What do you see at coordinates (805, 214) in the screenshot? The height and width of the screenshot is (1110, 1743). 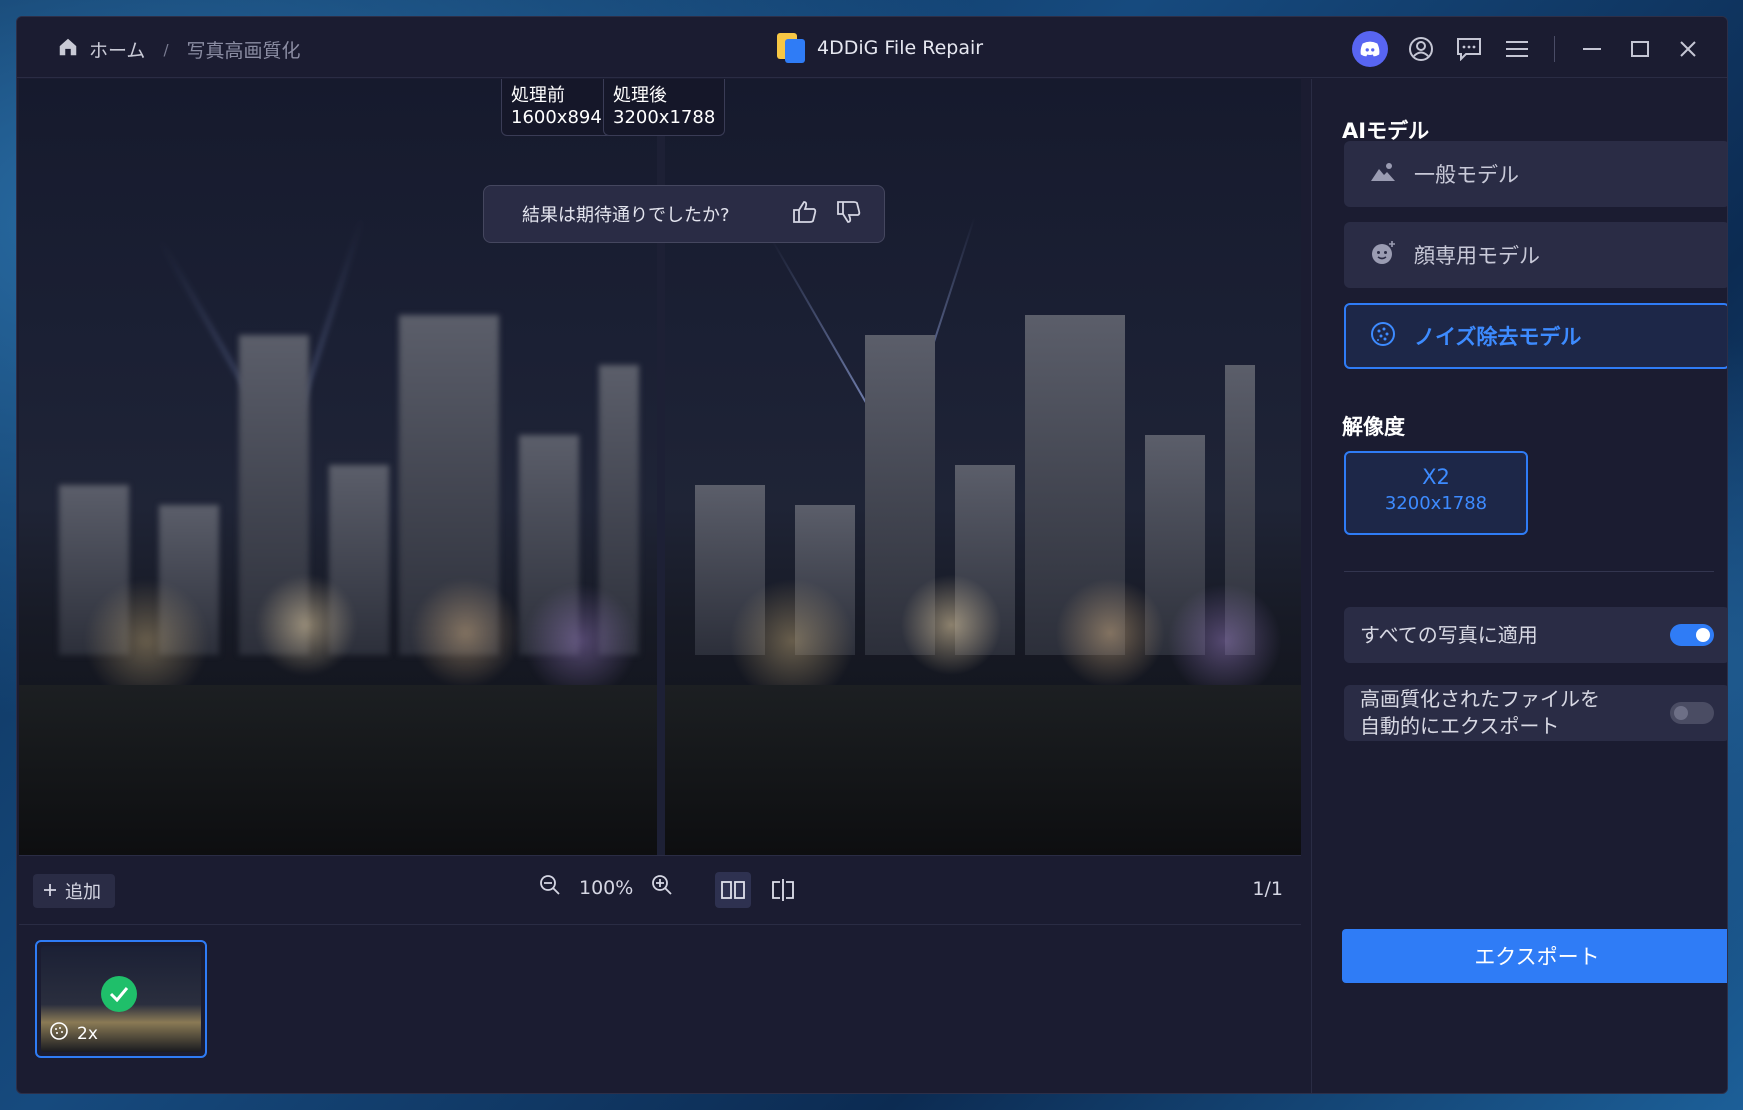 I see `thumbs-up-icon` at bounding box center [805, 214].